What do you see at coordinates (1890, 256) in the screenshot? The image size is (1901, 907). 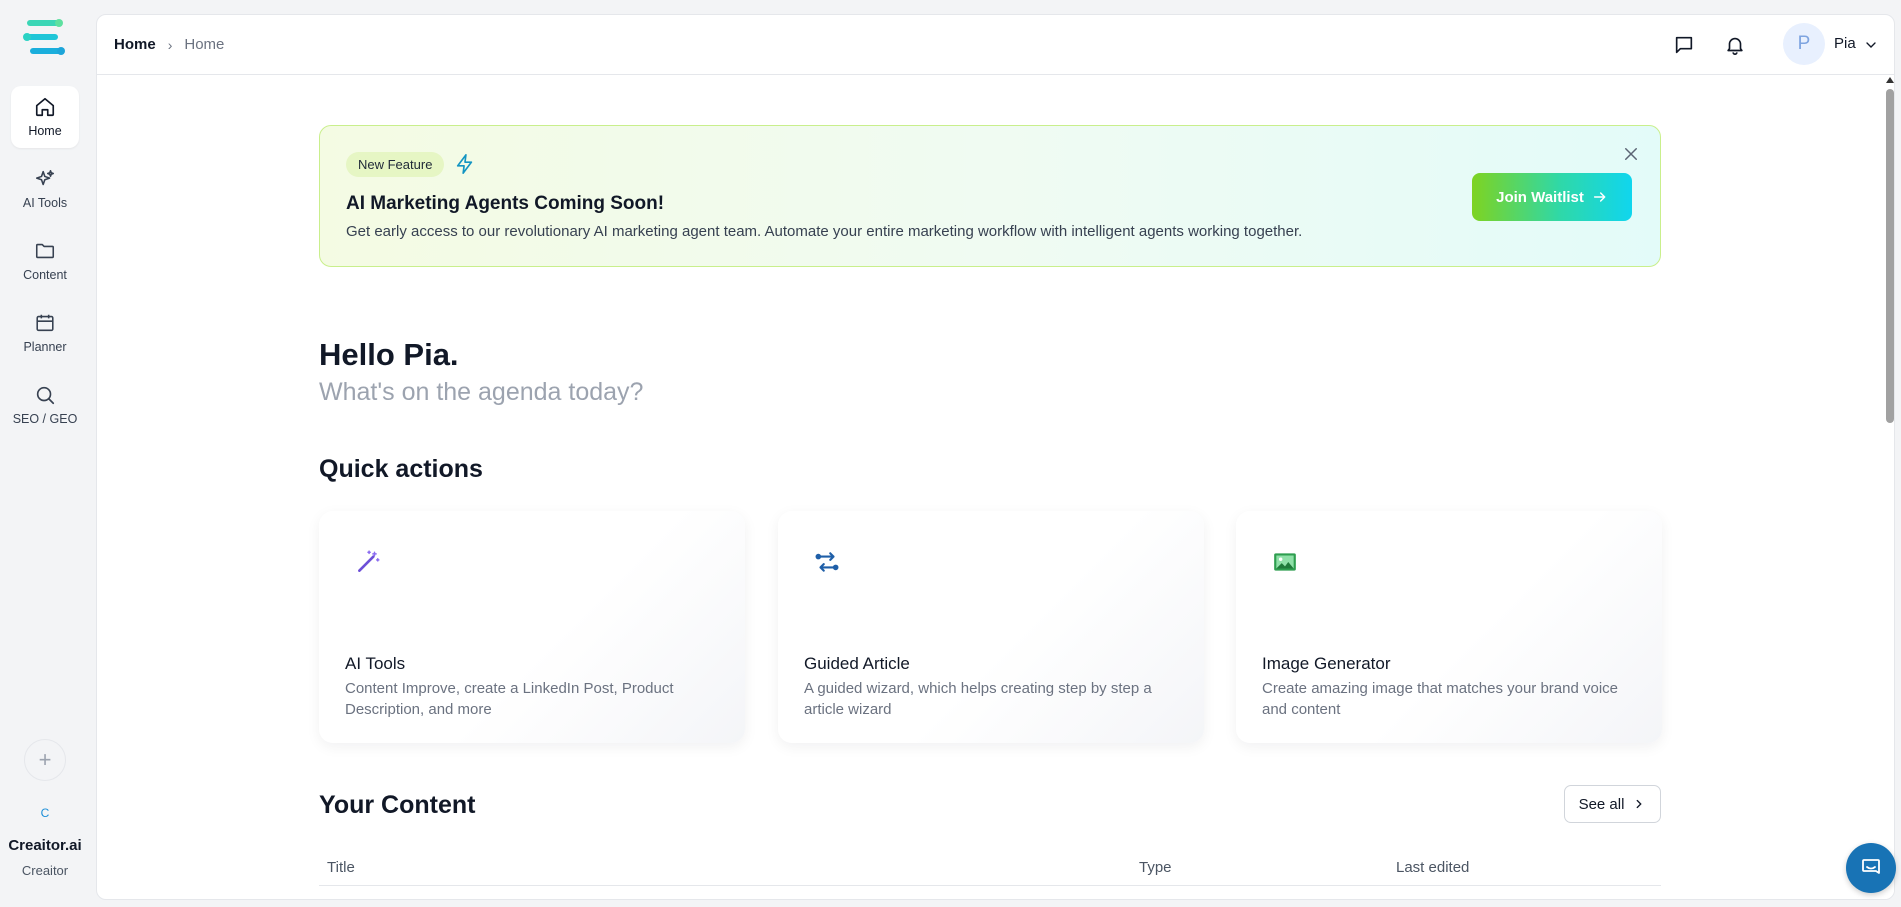 I see `scroll-thumb` at bounding box center [1890, 256].